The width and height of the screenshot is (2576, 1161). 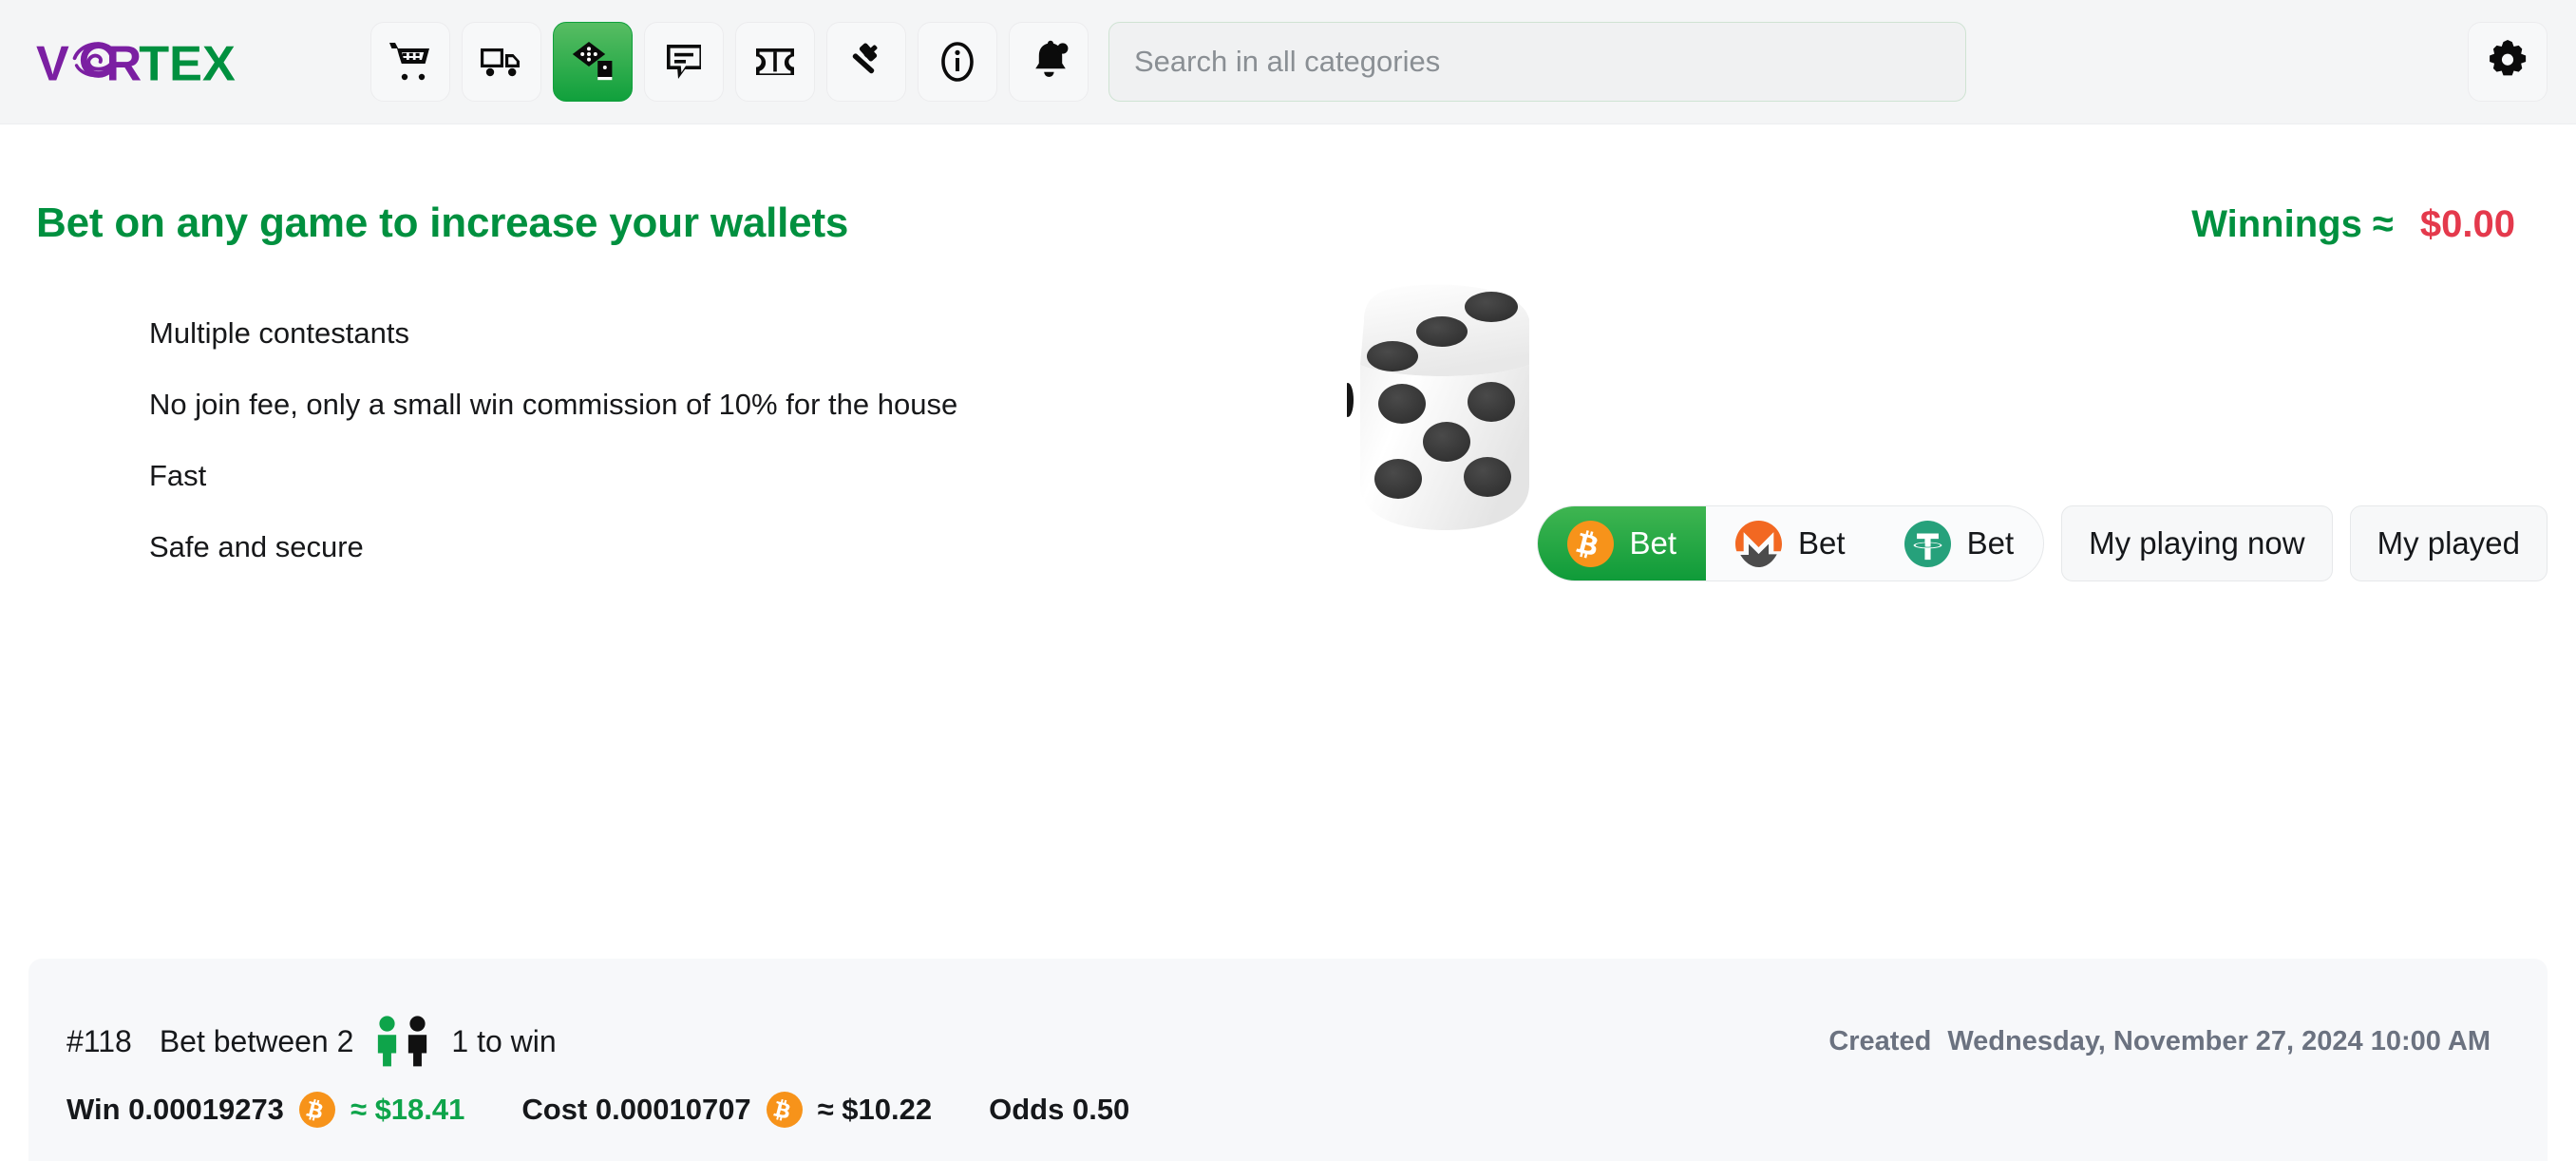 I want to click on win-stat: Win 0.00019273 ≈ $18.41, so click(x=265, y=1110).